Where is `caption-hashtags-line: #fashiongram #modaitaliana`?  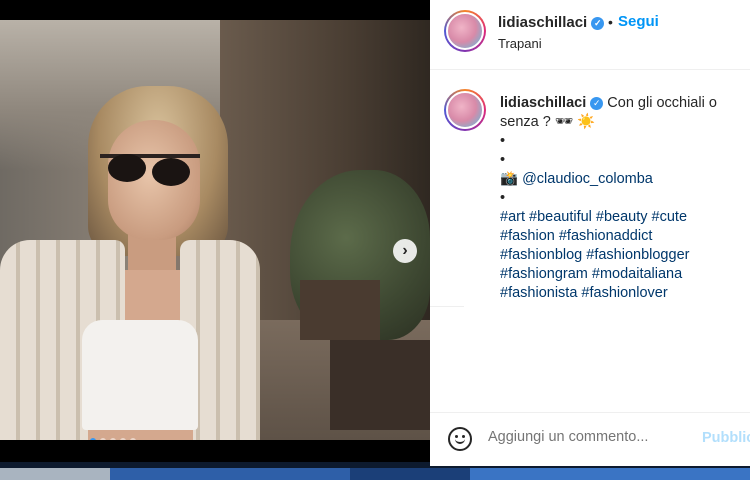 caption-hashtags-line: #fashiongram #modaitaliana is located at coordinates (620, 274).